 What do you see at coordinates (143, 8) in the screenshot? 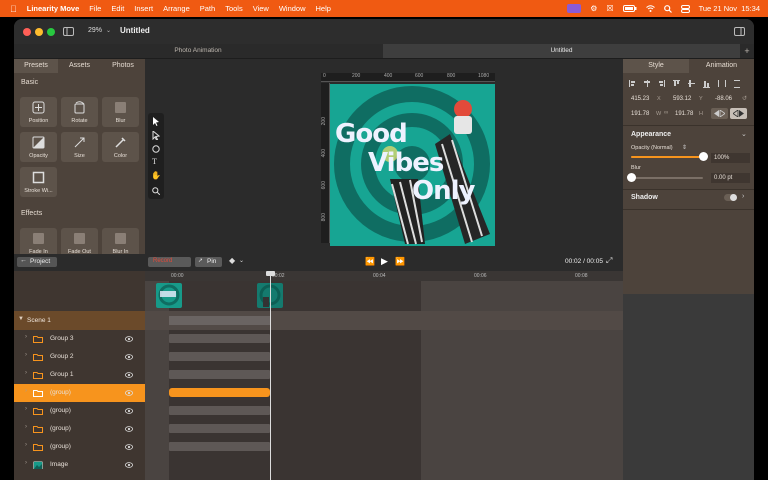
I see `menu-insert: Insert` at bounding box center [143, 8].